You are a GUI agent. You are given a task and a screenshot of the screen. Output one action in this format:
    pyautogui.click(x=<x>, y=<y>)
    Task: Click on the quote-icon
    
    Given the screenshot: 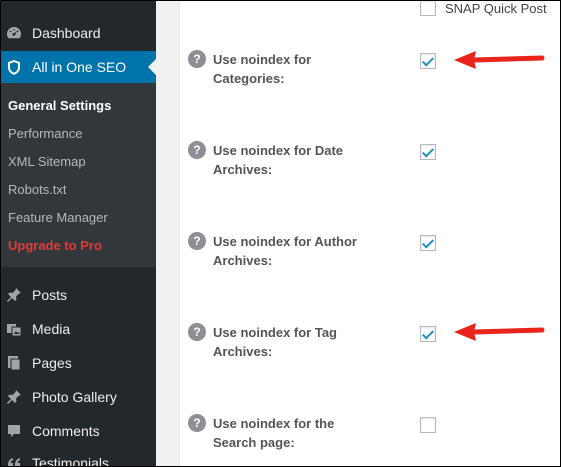 What is the action you would take?
    pyautogui.click(x=14, y=460)
    